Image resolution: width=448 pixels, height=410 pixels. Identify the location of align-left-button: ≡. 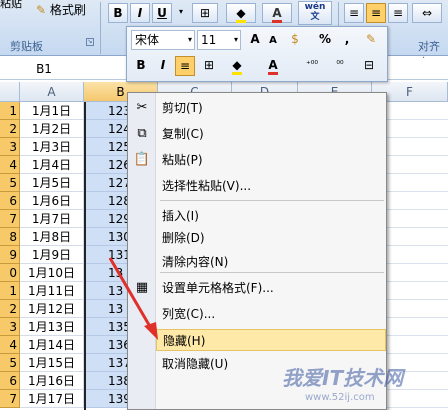
(354, 13).